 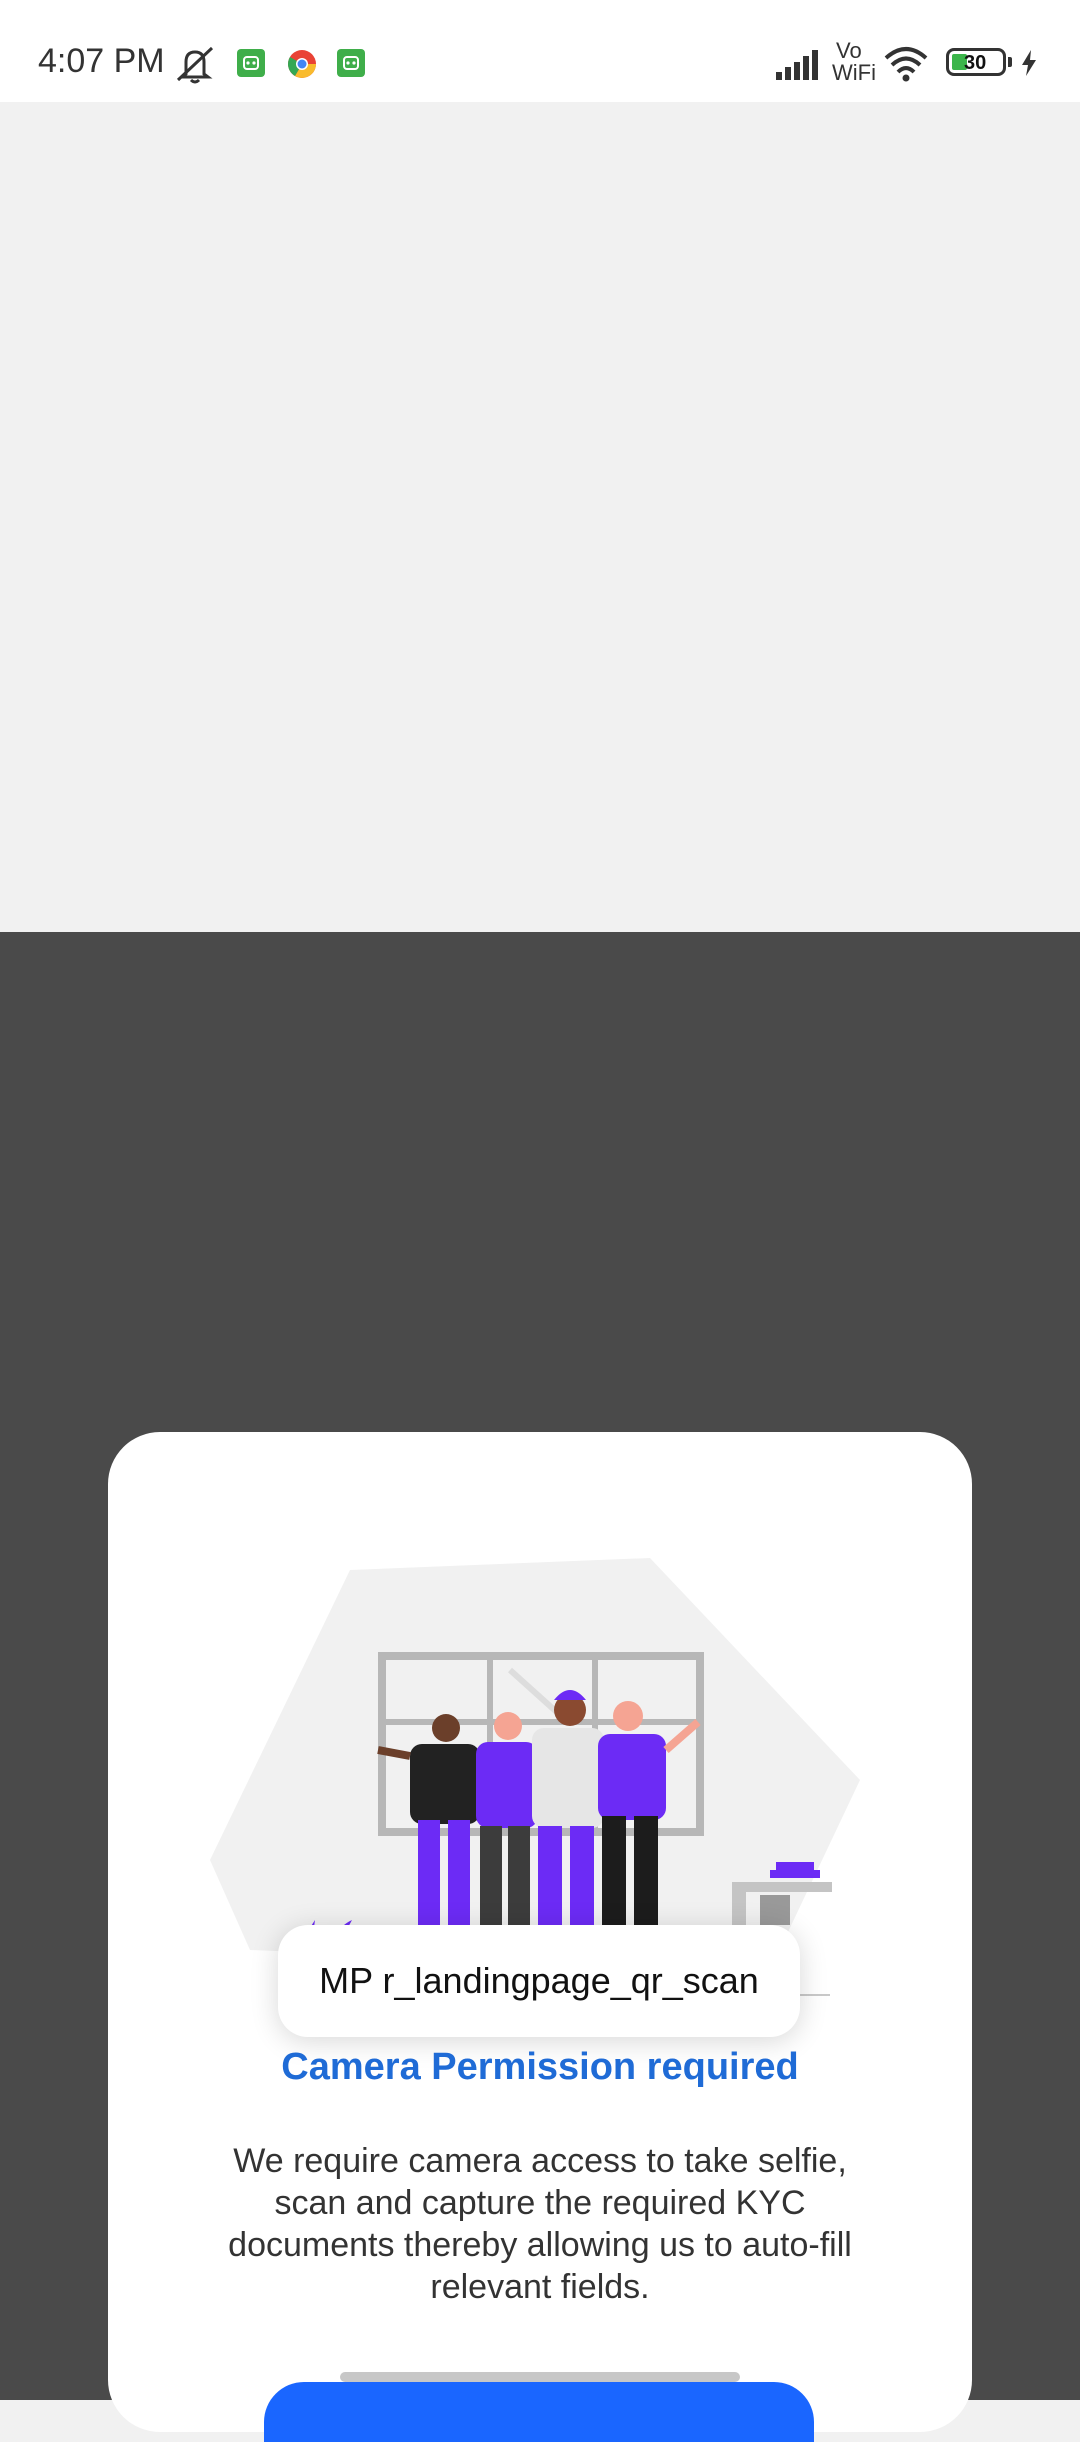 I want to click on toast-message: MP r_landingpage_qr_scan, so click(x=539, y=1981).